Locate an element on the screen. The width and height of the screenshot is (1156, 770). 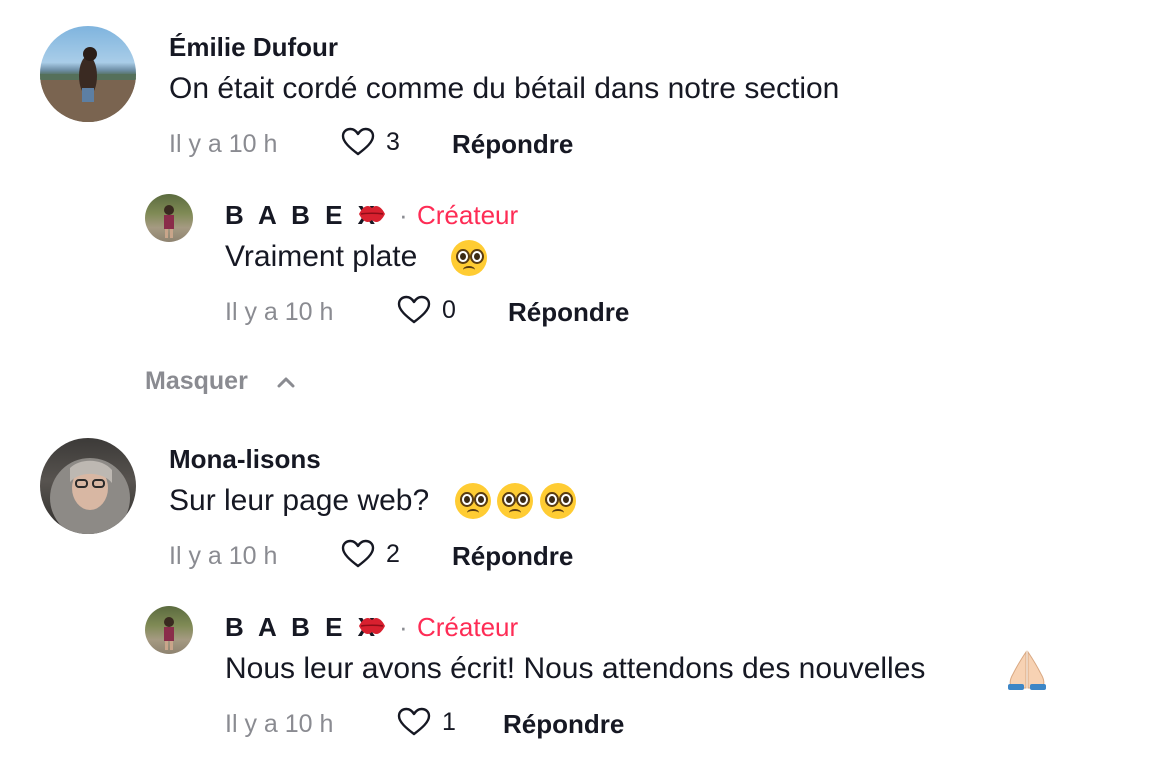
chevron-up-icon is located at coordinates (286, 382).